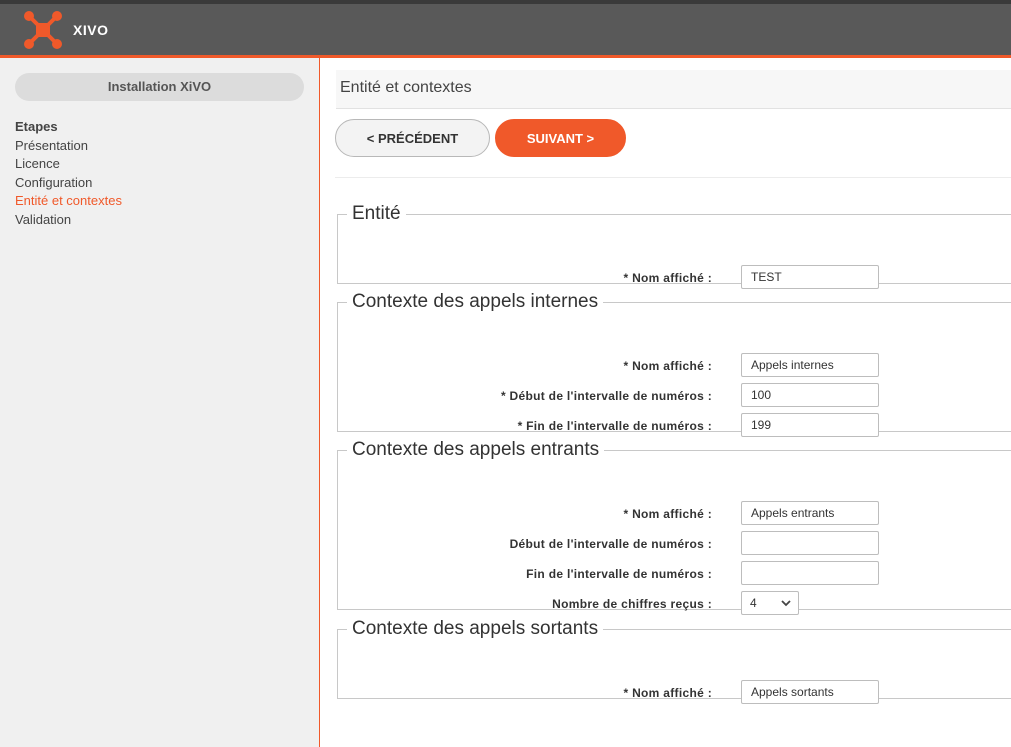 This screenshot has width=1011, height=747. I want to click on field-row-internal-name: * Nom affiché :, so click(674, 366).